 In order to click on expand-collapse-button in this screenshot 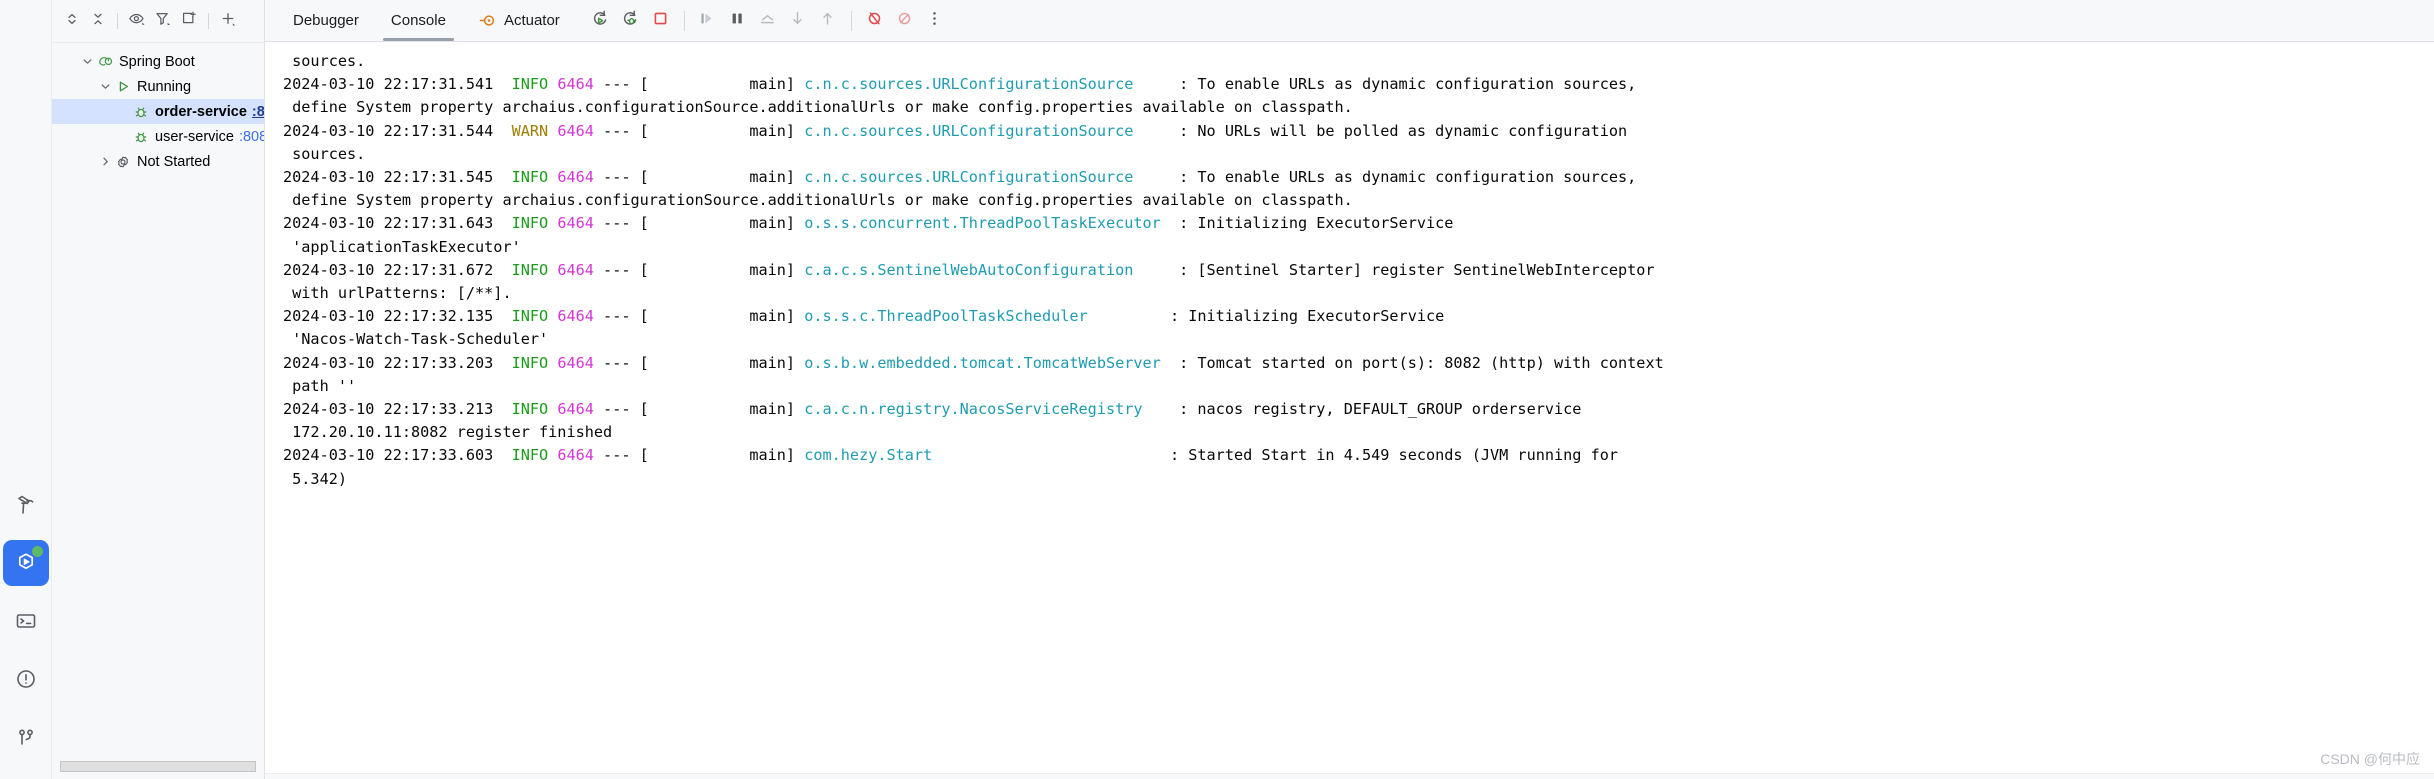, I will do `click(72, 21)`.